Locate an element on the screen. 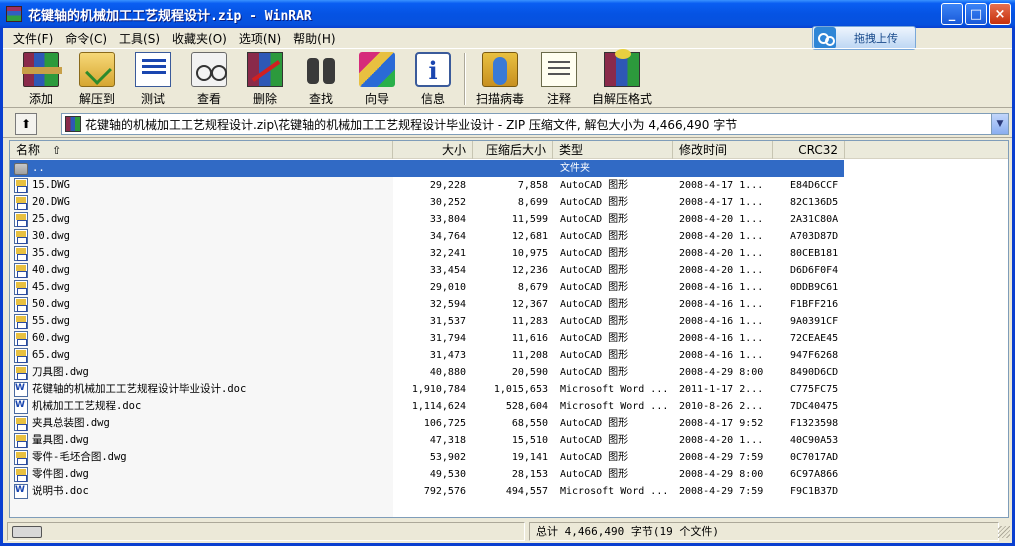 The height and width of the screenshot is (546, 1015). file-packed-size: 10,975 is located at coordinates (529, 253).